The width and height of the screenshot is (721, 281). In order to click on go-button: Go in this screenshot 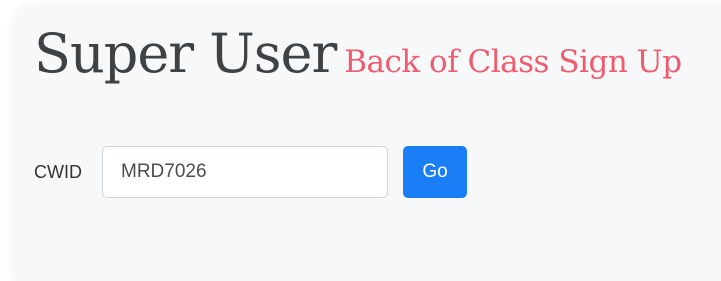, I will do `click(435, 172)`.